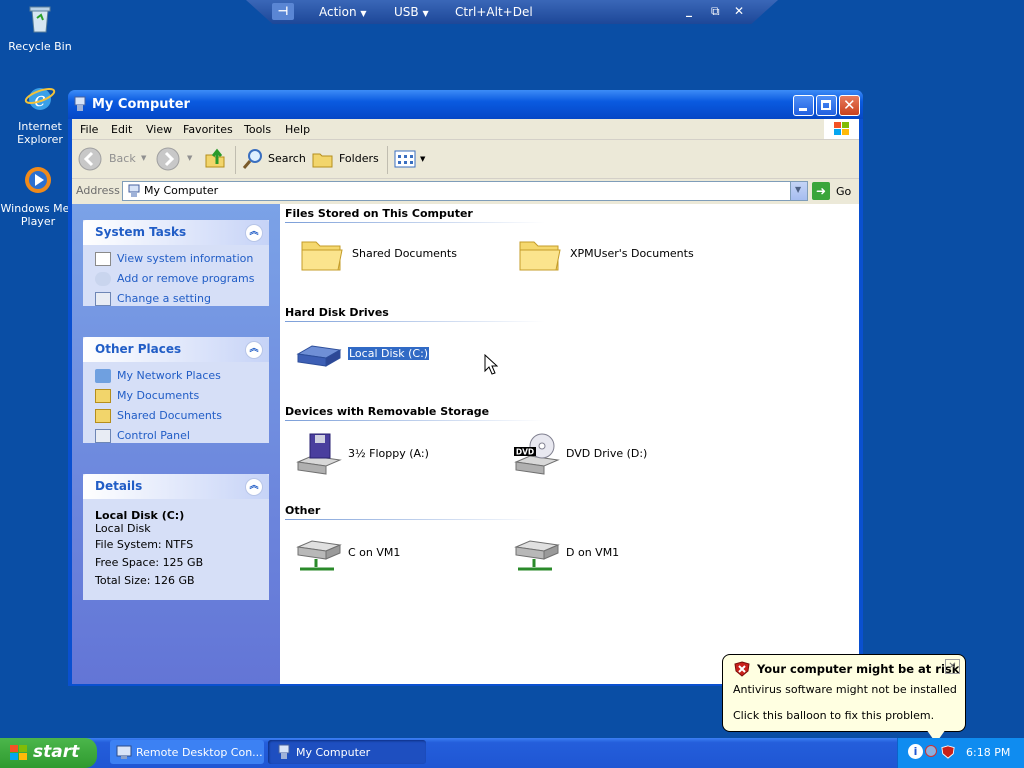 The height and width of the screenshot is (768, 1024). I want to click on item-c-on-vm1: C on VM1, so click(374, 553).